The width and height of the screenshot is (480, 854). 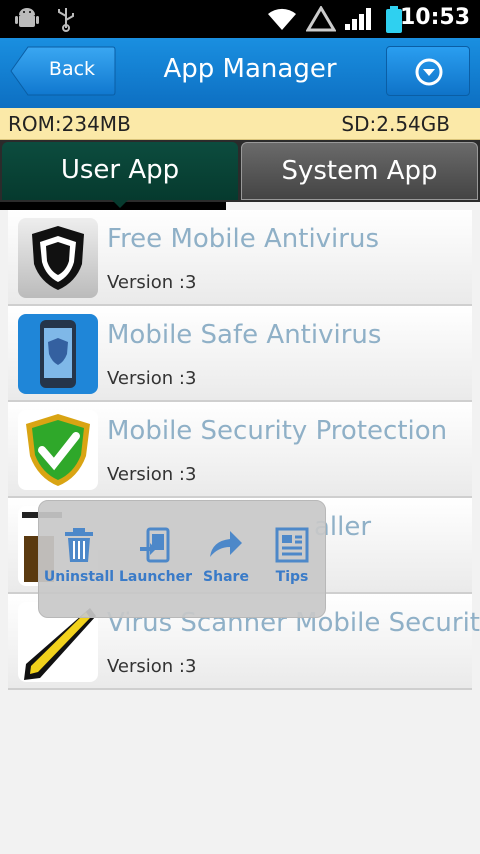 What do you see at coordinates (243, 239) in the screenshot?
I see `app-name: Free Mobile Antivirus` at bounding box center [243, 239].